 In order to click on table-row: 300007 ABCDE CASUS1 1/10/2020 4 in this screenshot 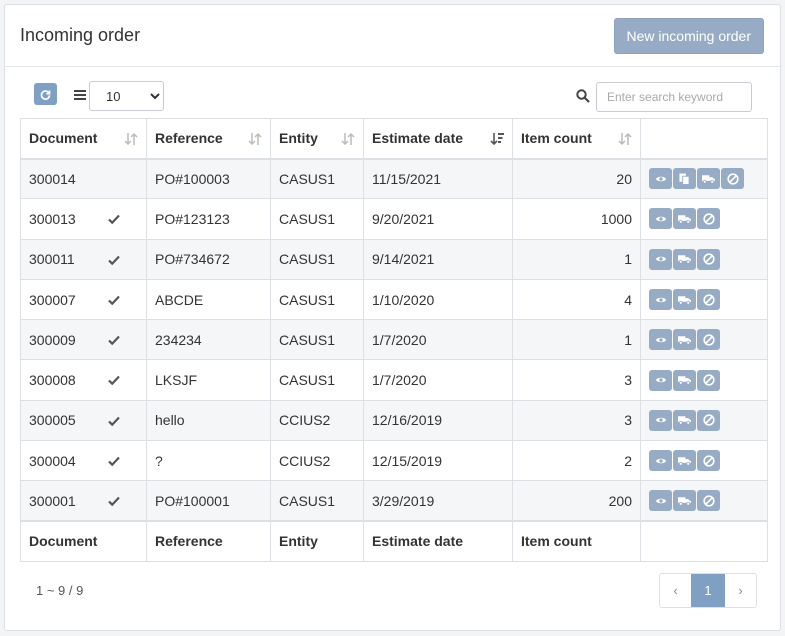, I will do `click(394, 299)`.